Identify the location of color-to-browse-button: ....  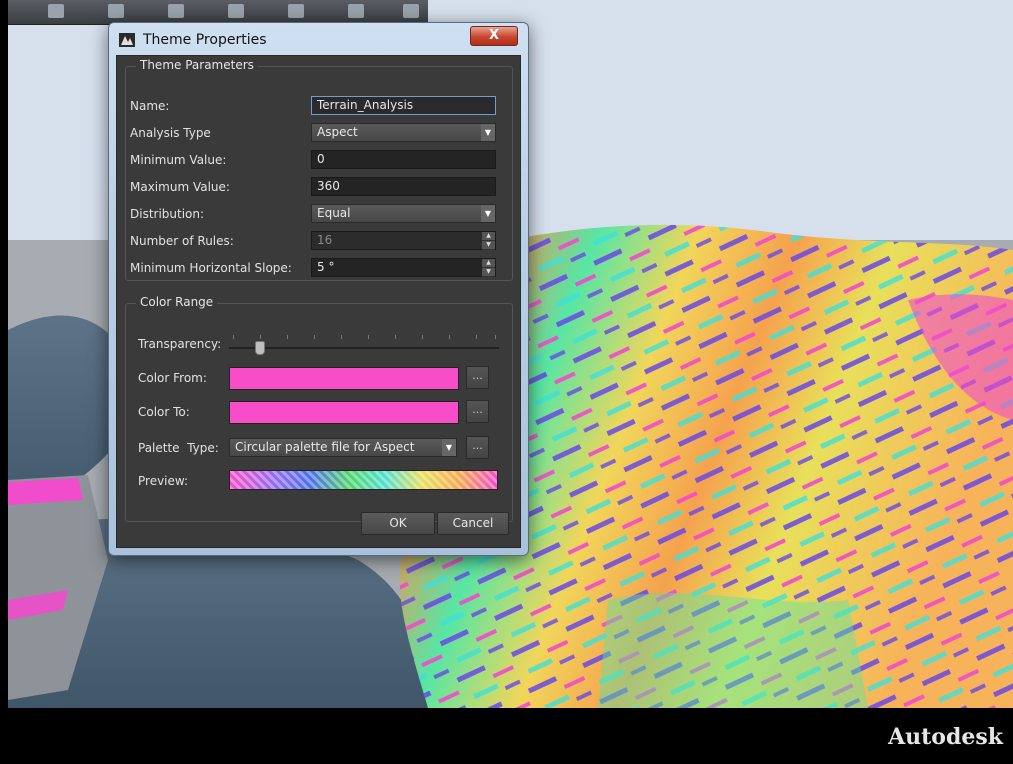
(477, 411).